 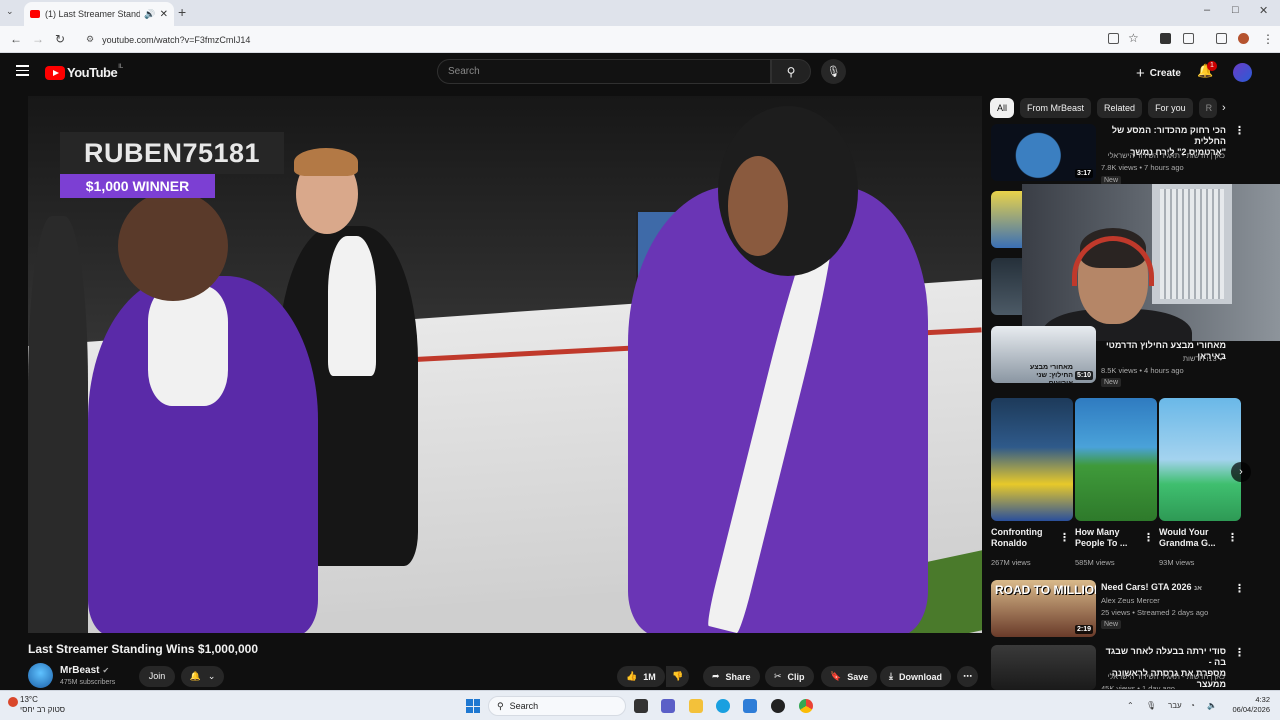 What do you see at coordinates (833, 71) in the screenshot?
I see `voice-search-button: 🎙` at bounding box center [833, 71].